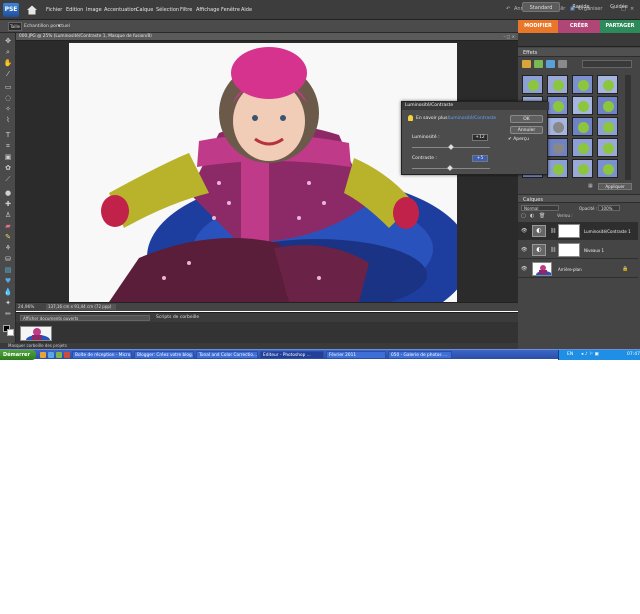 This screenshot has width=640, height=614. Describe the element at coordinates (208, 10) in the screenshot. I see `menu-affichage: Affichage` at that location.